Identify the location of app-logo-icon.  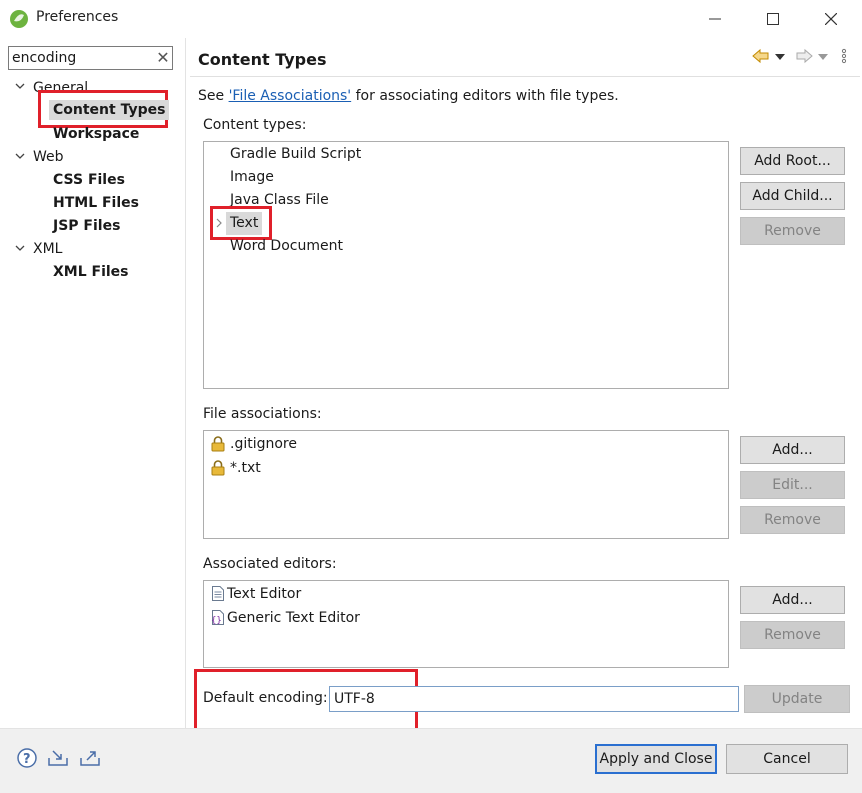
(19, 19).